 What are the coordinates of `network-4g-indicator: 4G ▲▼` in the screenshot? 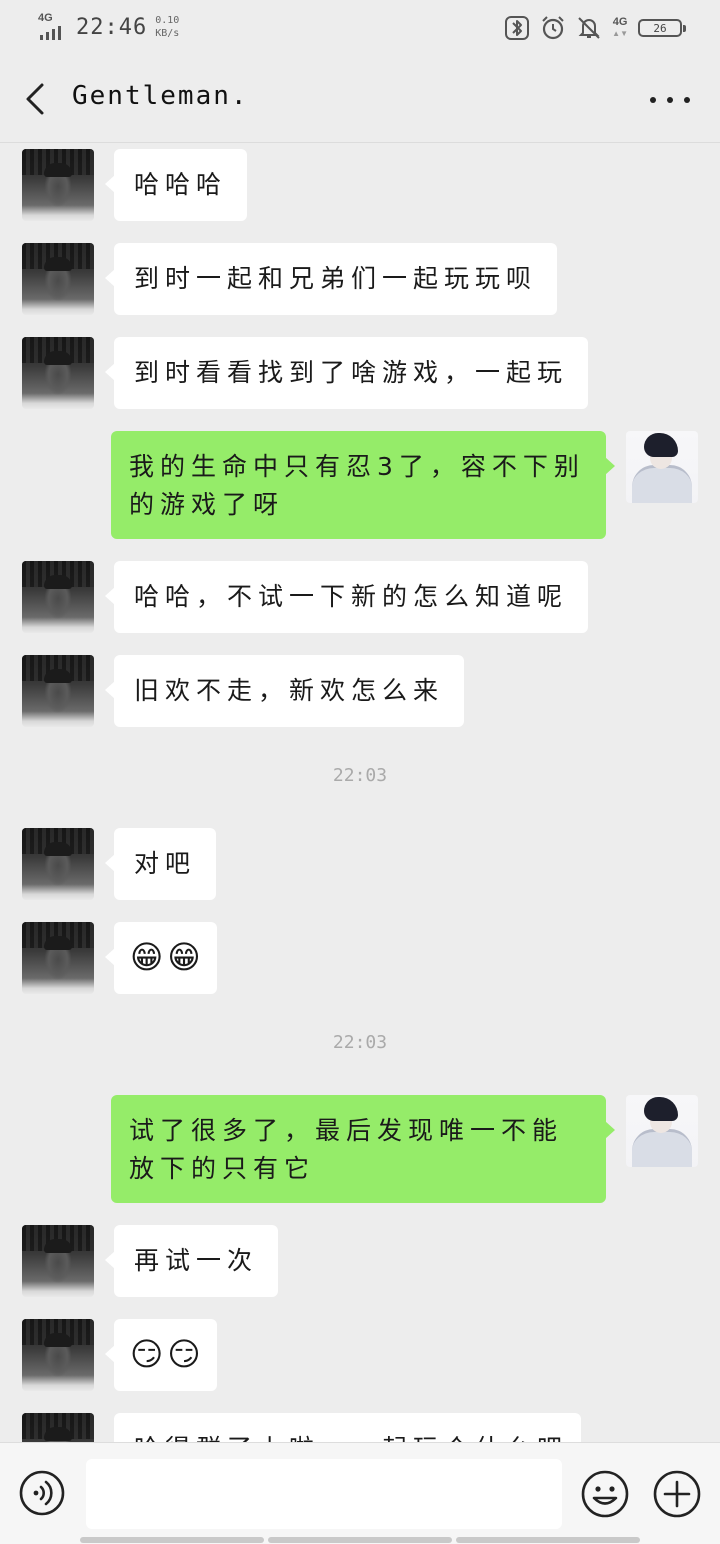 It's located at (620, 27).